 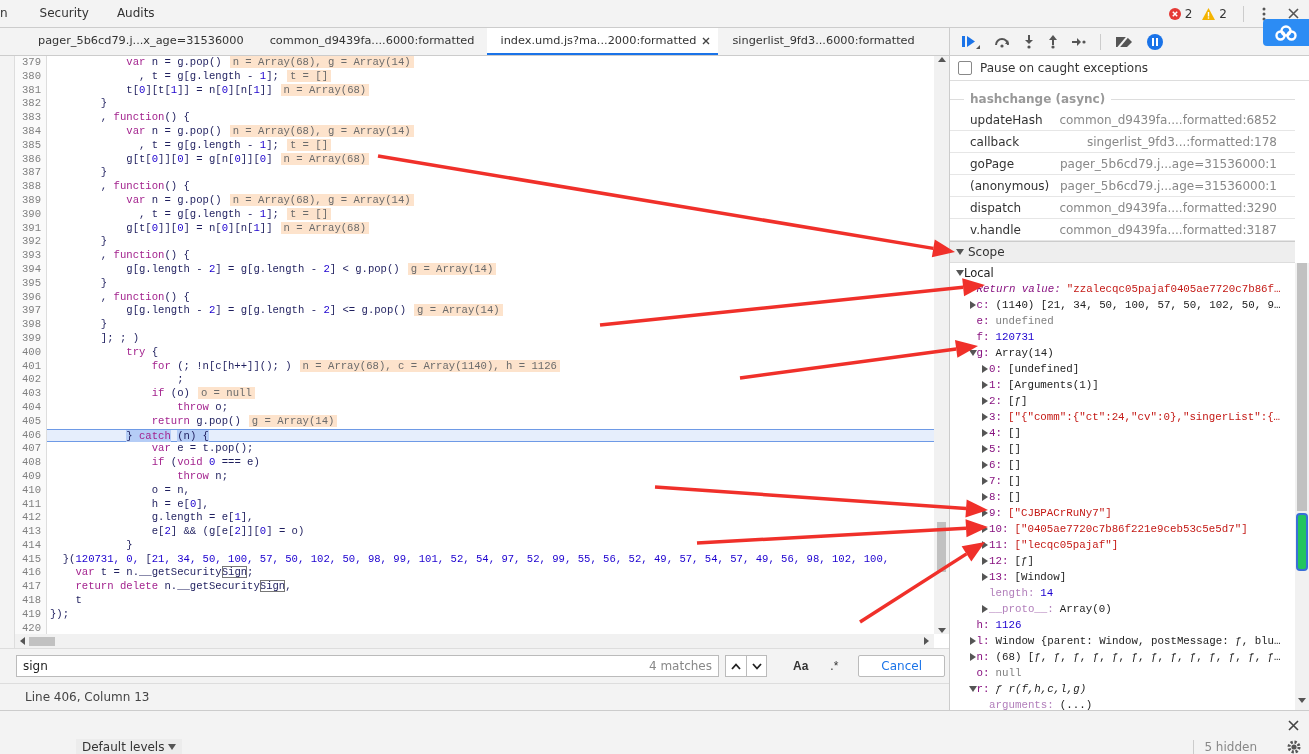 I want to click on step-icon, so click(x=1079, y=41).